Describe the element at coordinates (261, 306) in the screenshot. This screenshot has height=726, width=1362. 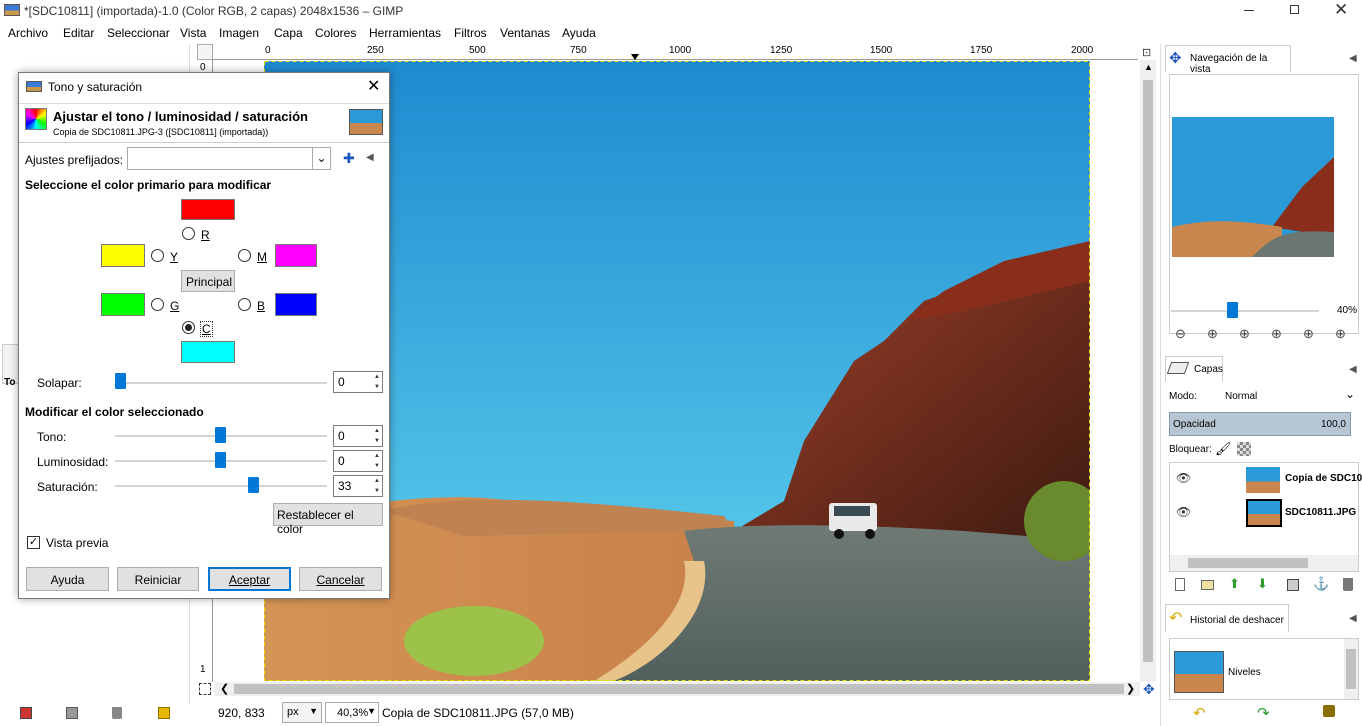
I see `label-blue: B` at that location.